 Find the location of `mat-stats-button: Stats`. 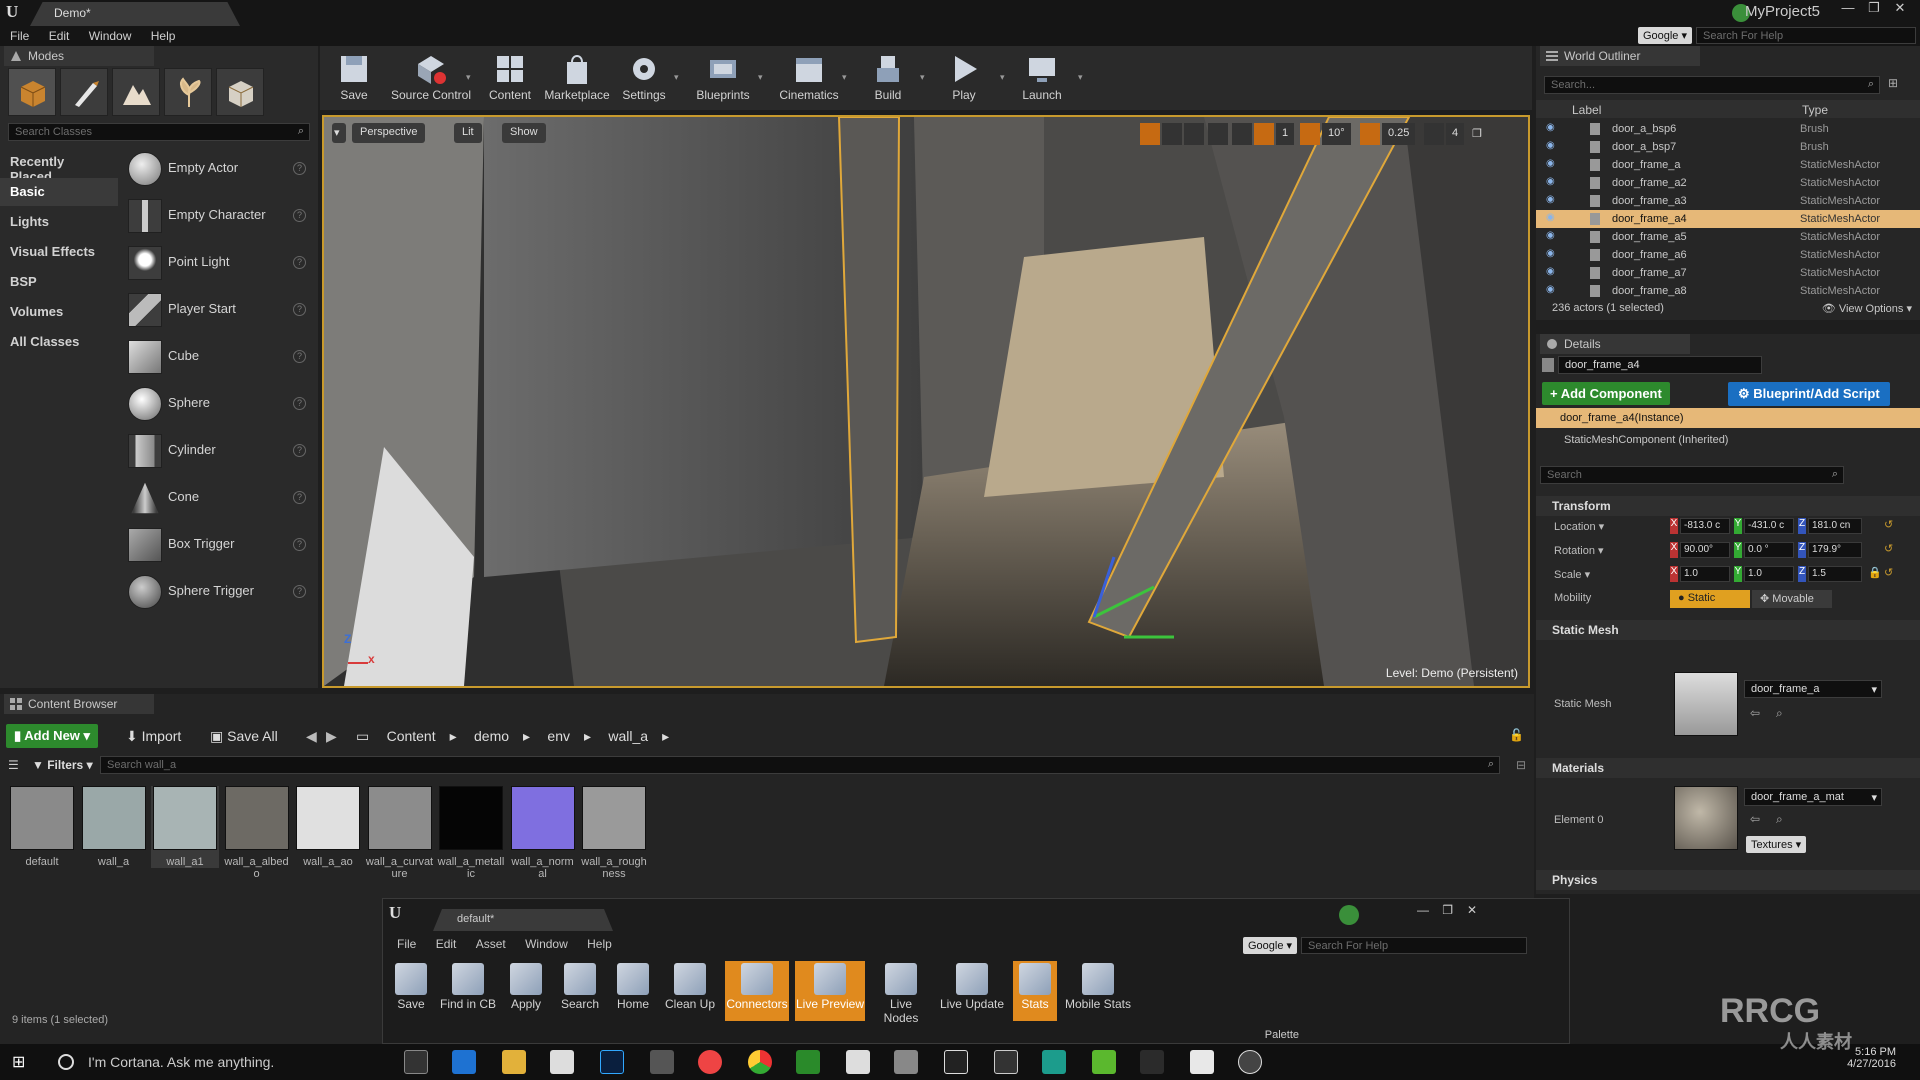

mat-stats-button: Stats is located at coordinates (1035, 991).